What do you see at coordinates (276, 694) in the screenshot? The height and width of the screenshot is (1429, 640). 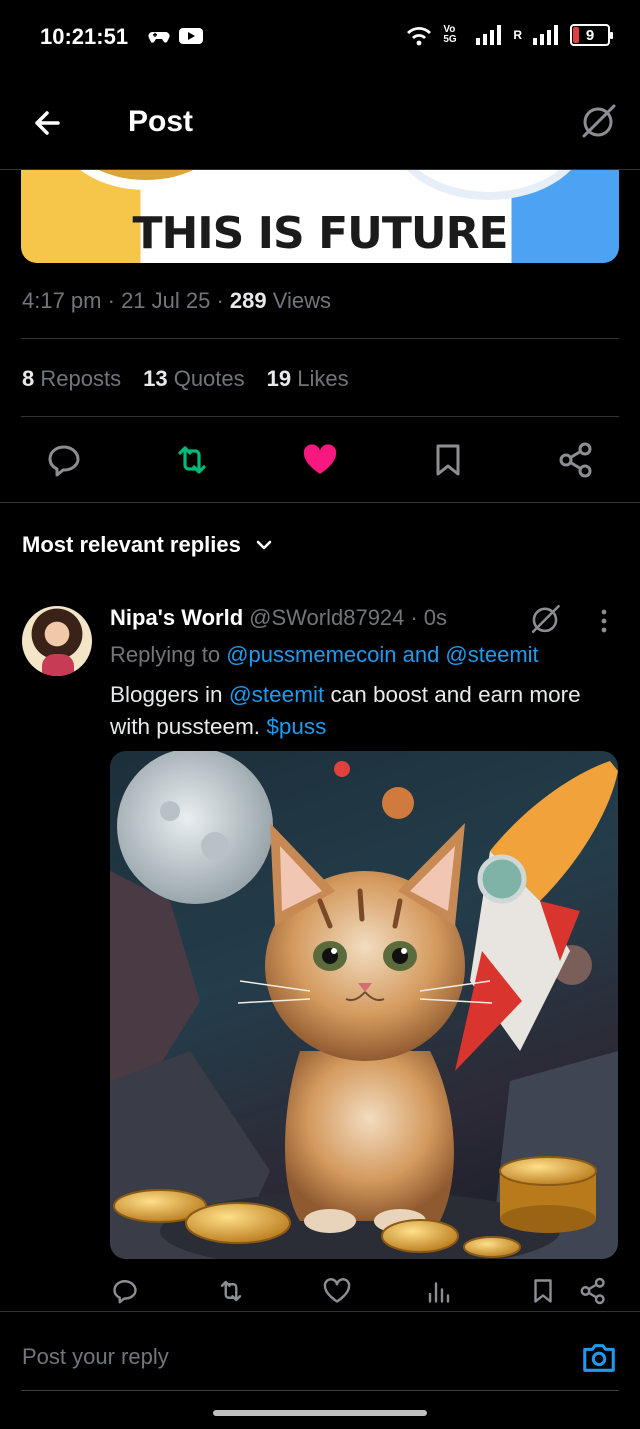 I see `reply-mention-link: @steemit` at bounding box center [276, 694].